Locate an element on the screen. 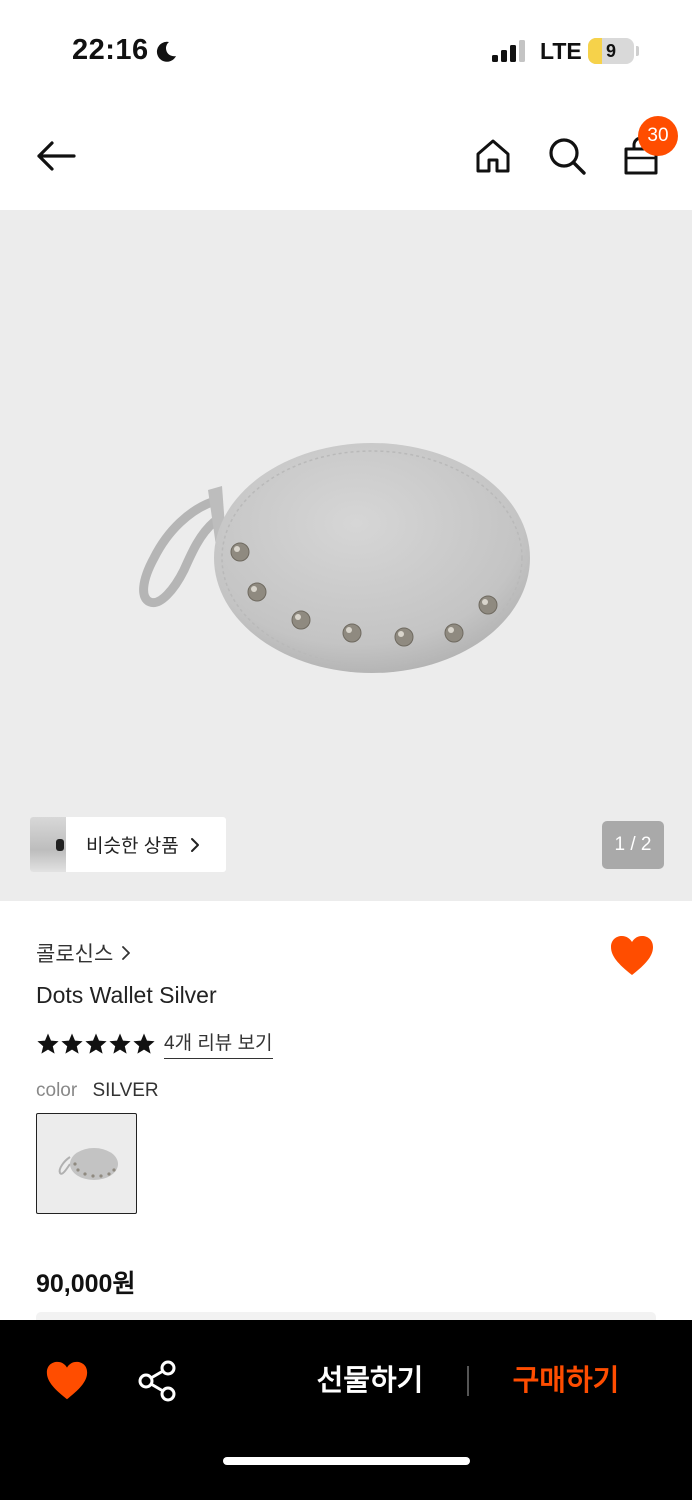  similar-products-button: 비슷한 상품 is located at coordinates (128, 844).